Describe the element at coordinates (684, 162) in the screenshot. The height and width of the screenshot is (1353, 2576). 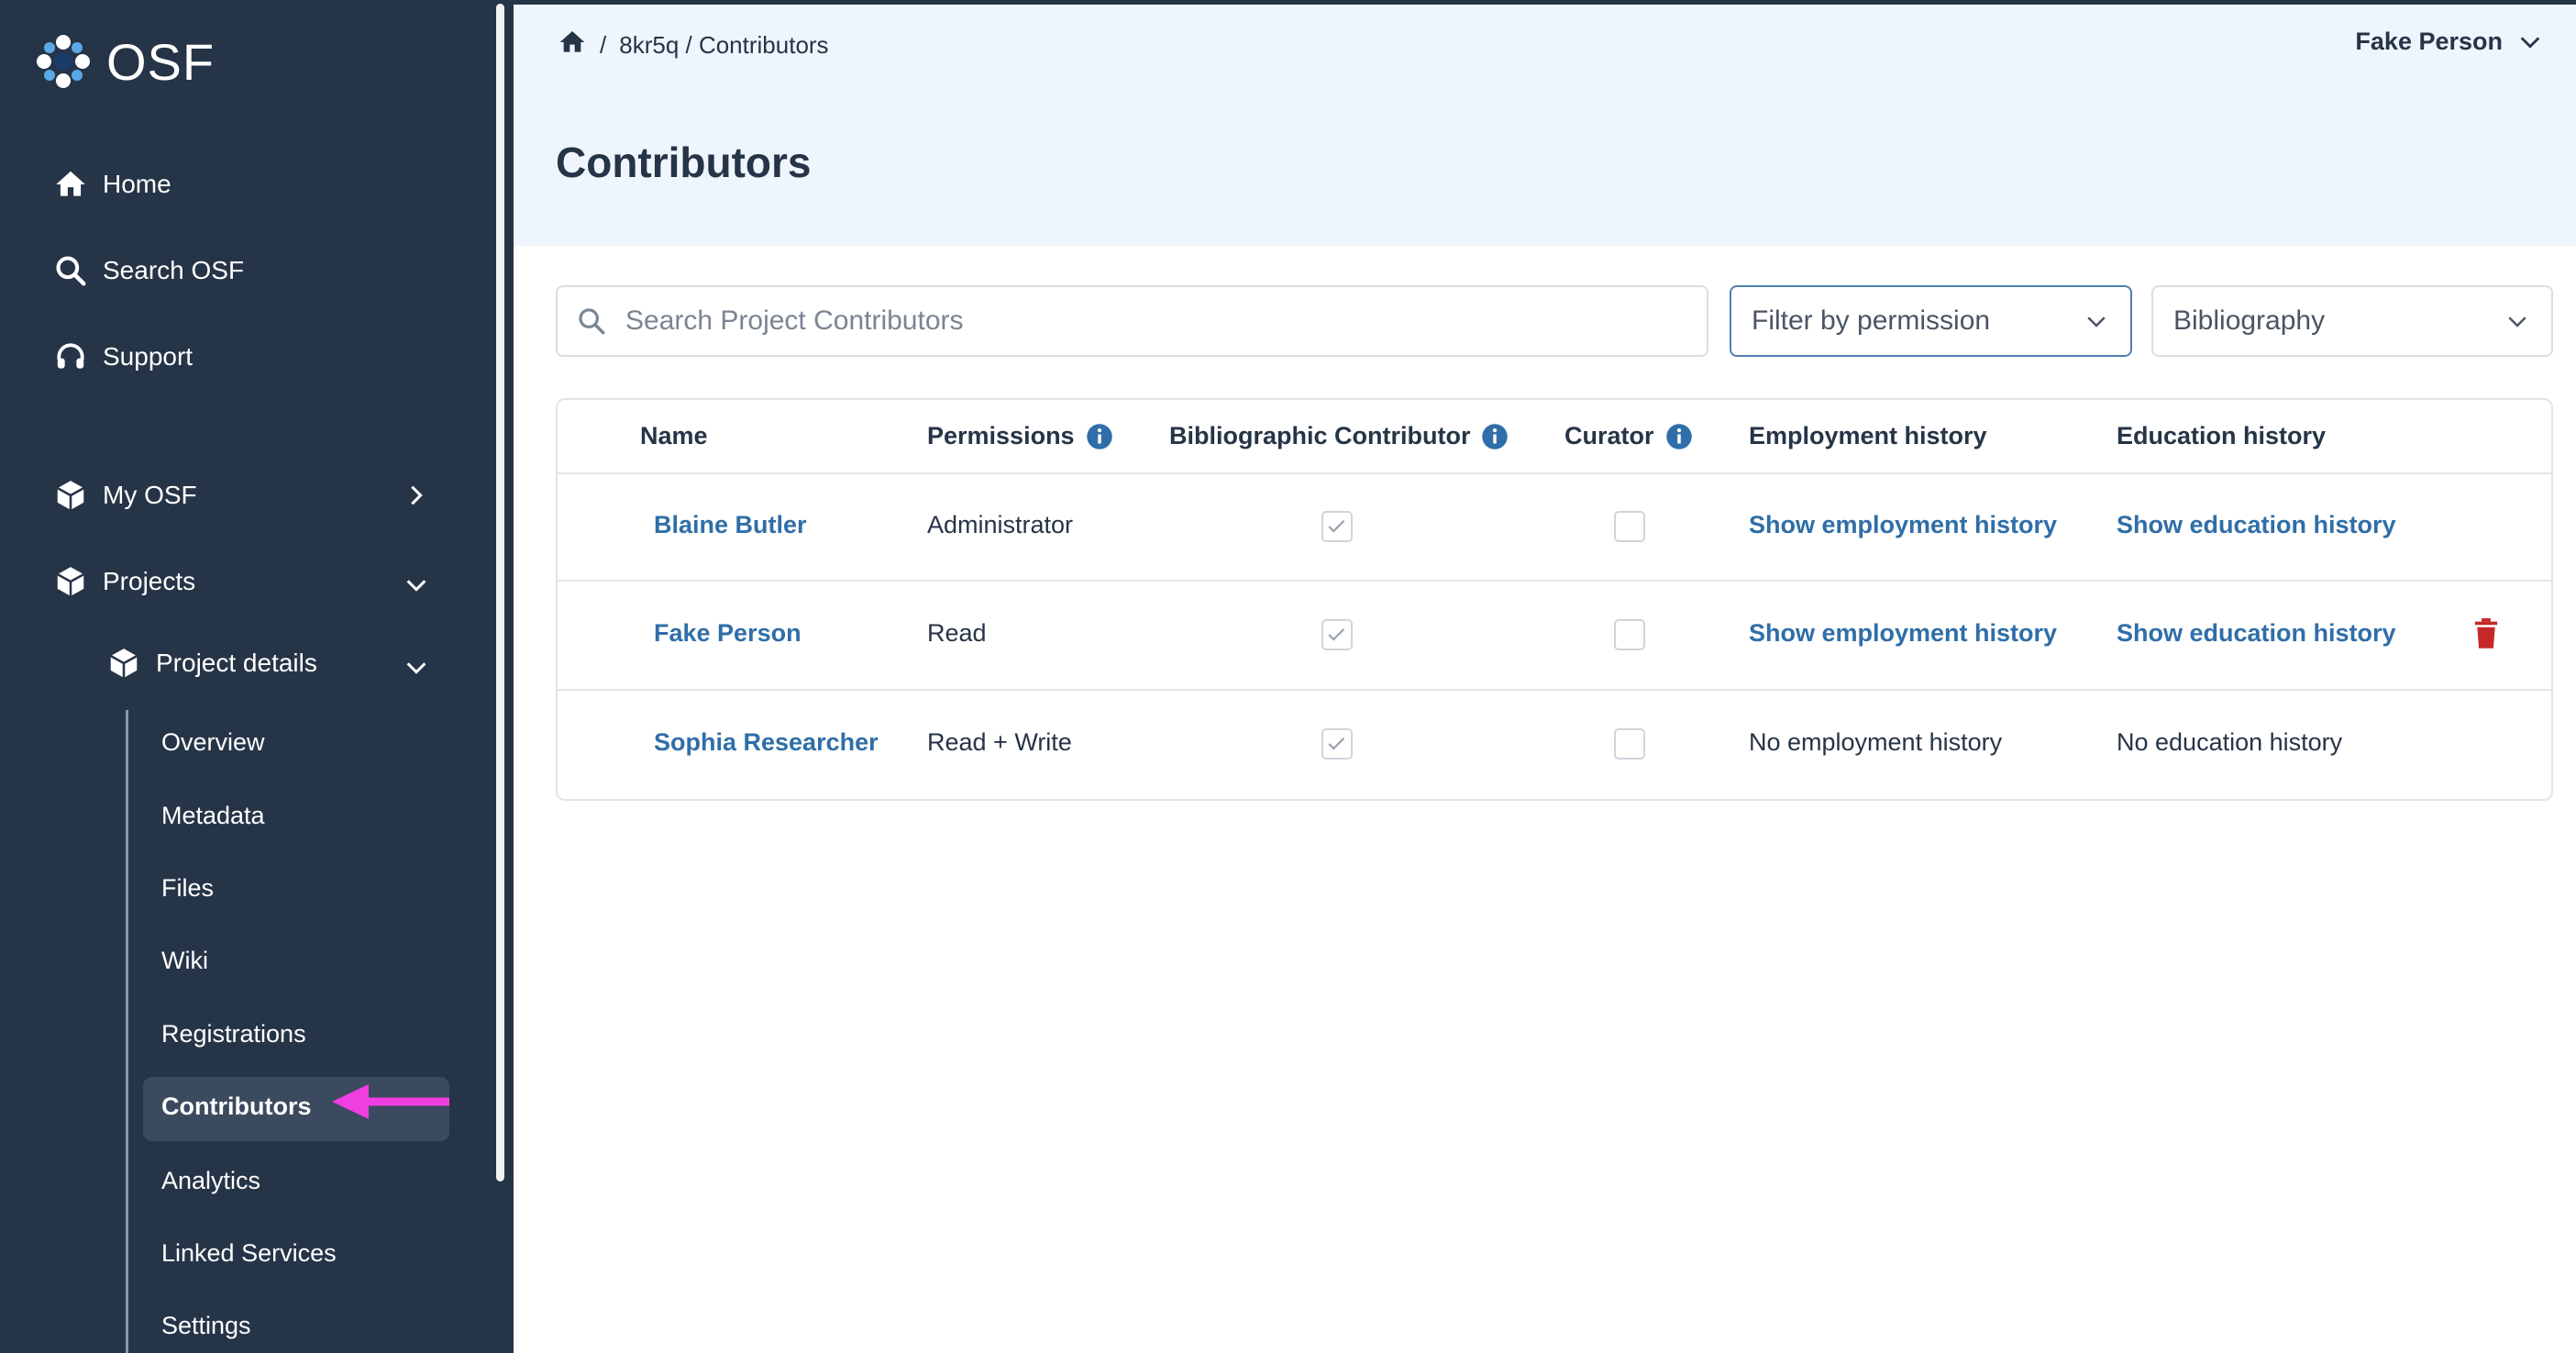
I see `page-title: Contributors` at that location.